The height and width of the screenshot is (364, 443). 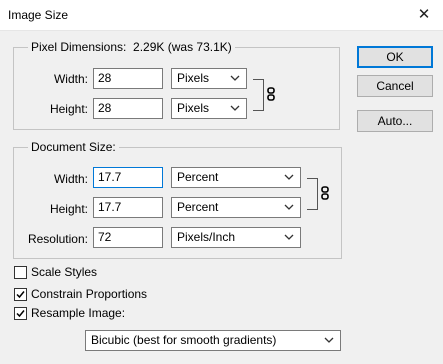 What do you see at coordinates (184, 340) in the screenshot?
I see `resample-method-value: Bicubic (best for smooth gradients)` at bounding box center [184, 340].